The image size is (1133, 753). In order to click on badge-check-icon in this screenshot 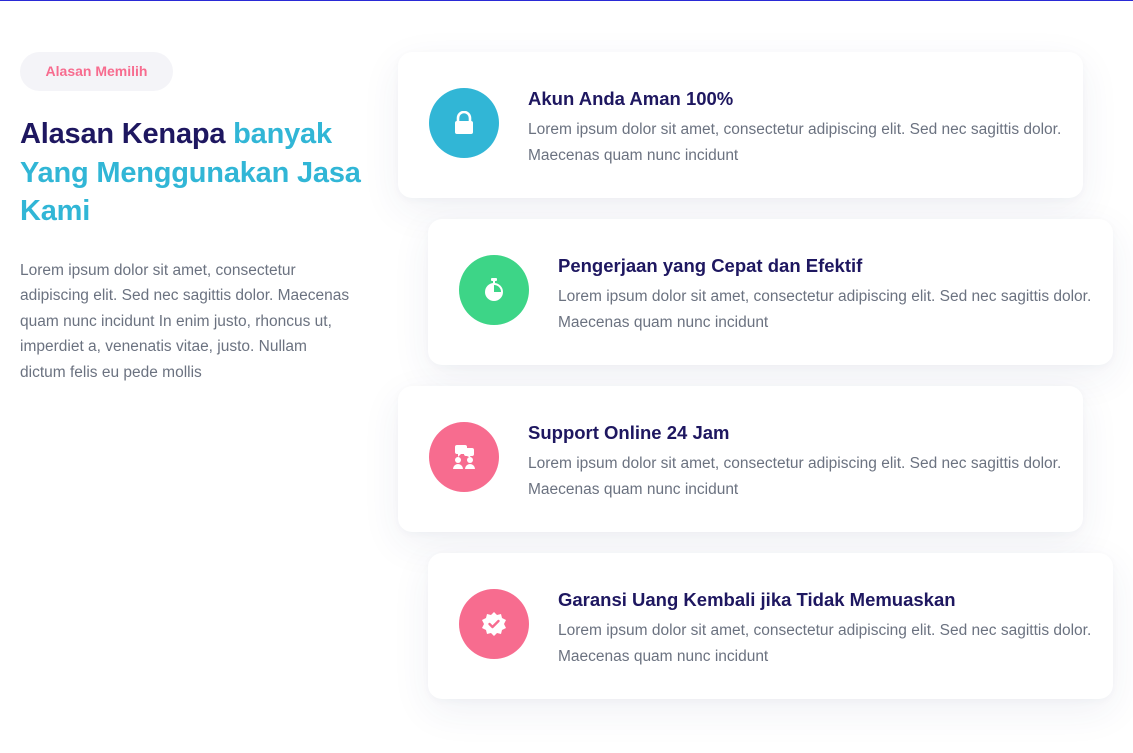, I will do `click(494, 624)`.